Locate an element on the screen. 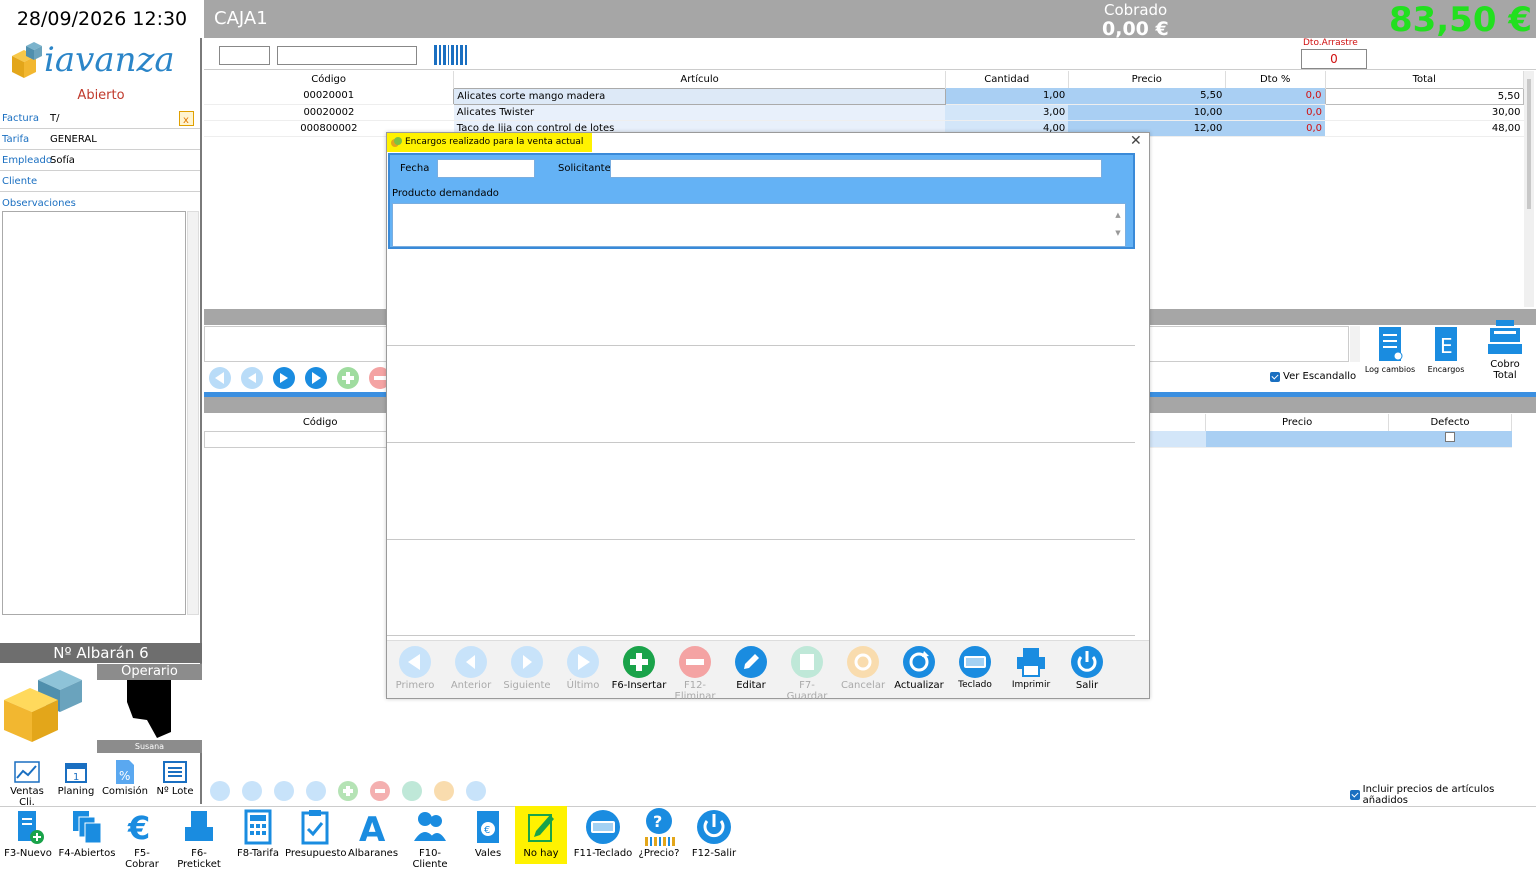 The image size is (1536, 870). primero-label: Primero is located at coordinates (415, 685).